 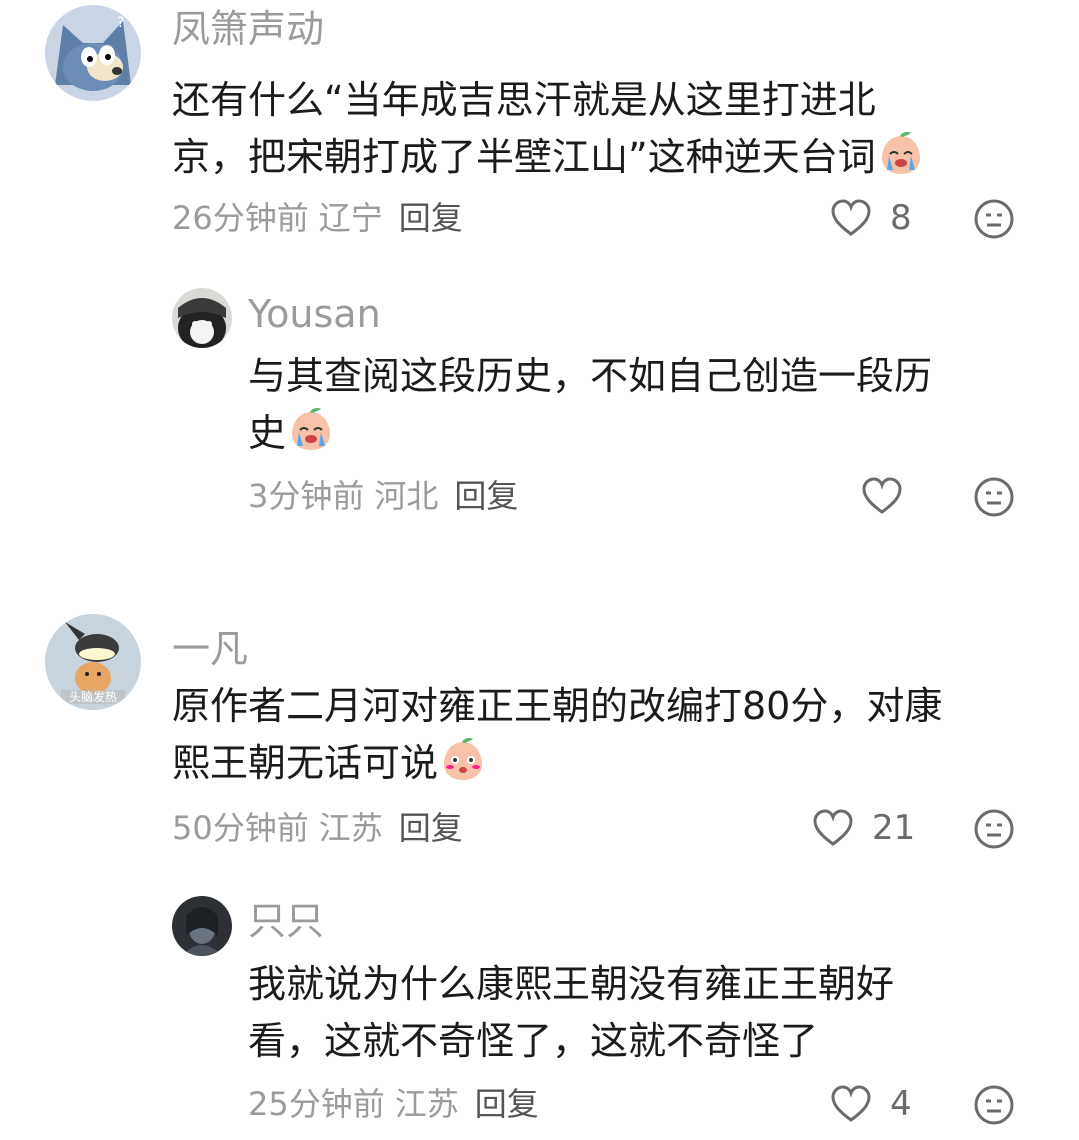 I want to click on comment-text-line: 京，把宋朝打成了半壁江山”这种逆天台词, so click(x=524, y=157).